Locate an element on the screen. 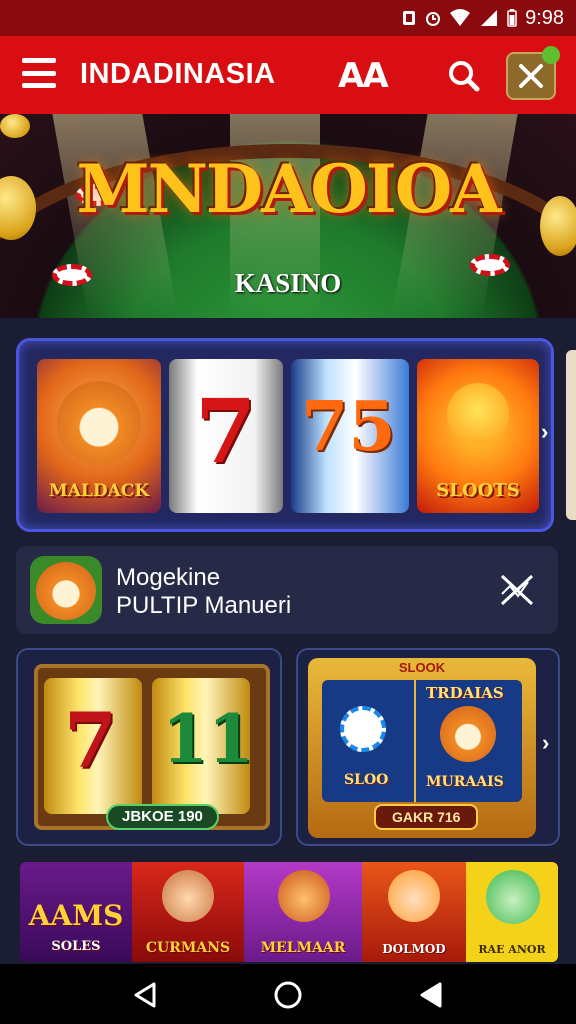 The height and width of the screenshot is (1024, 576). banner-item-label: MELMAAR is located at coordinates (303, 948).